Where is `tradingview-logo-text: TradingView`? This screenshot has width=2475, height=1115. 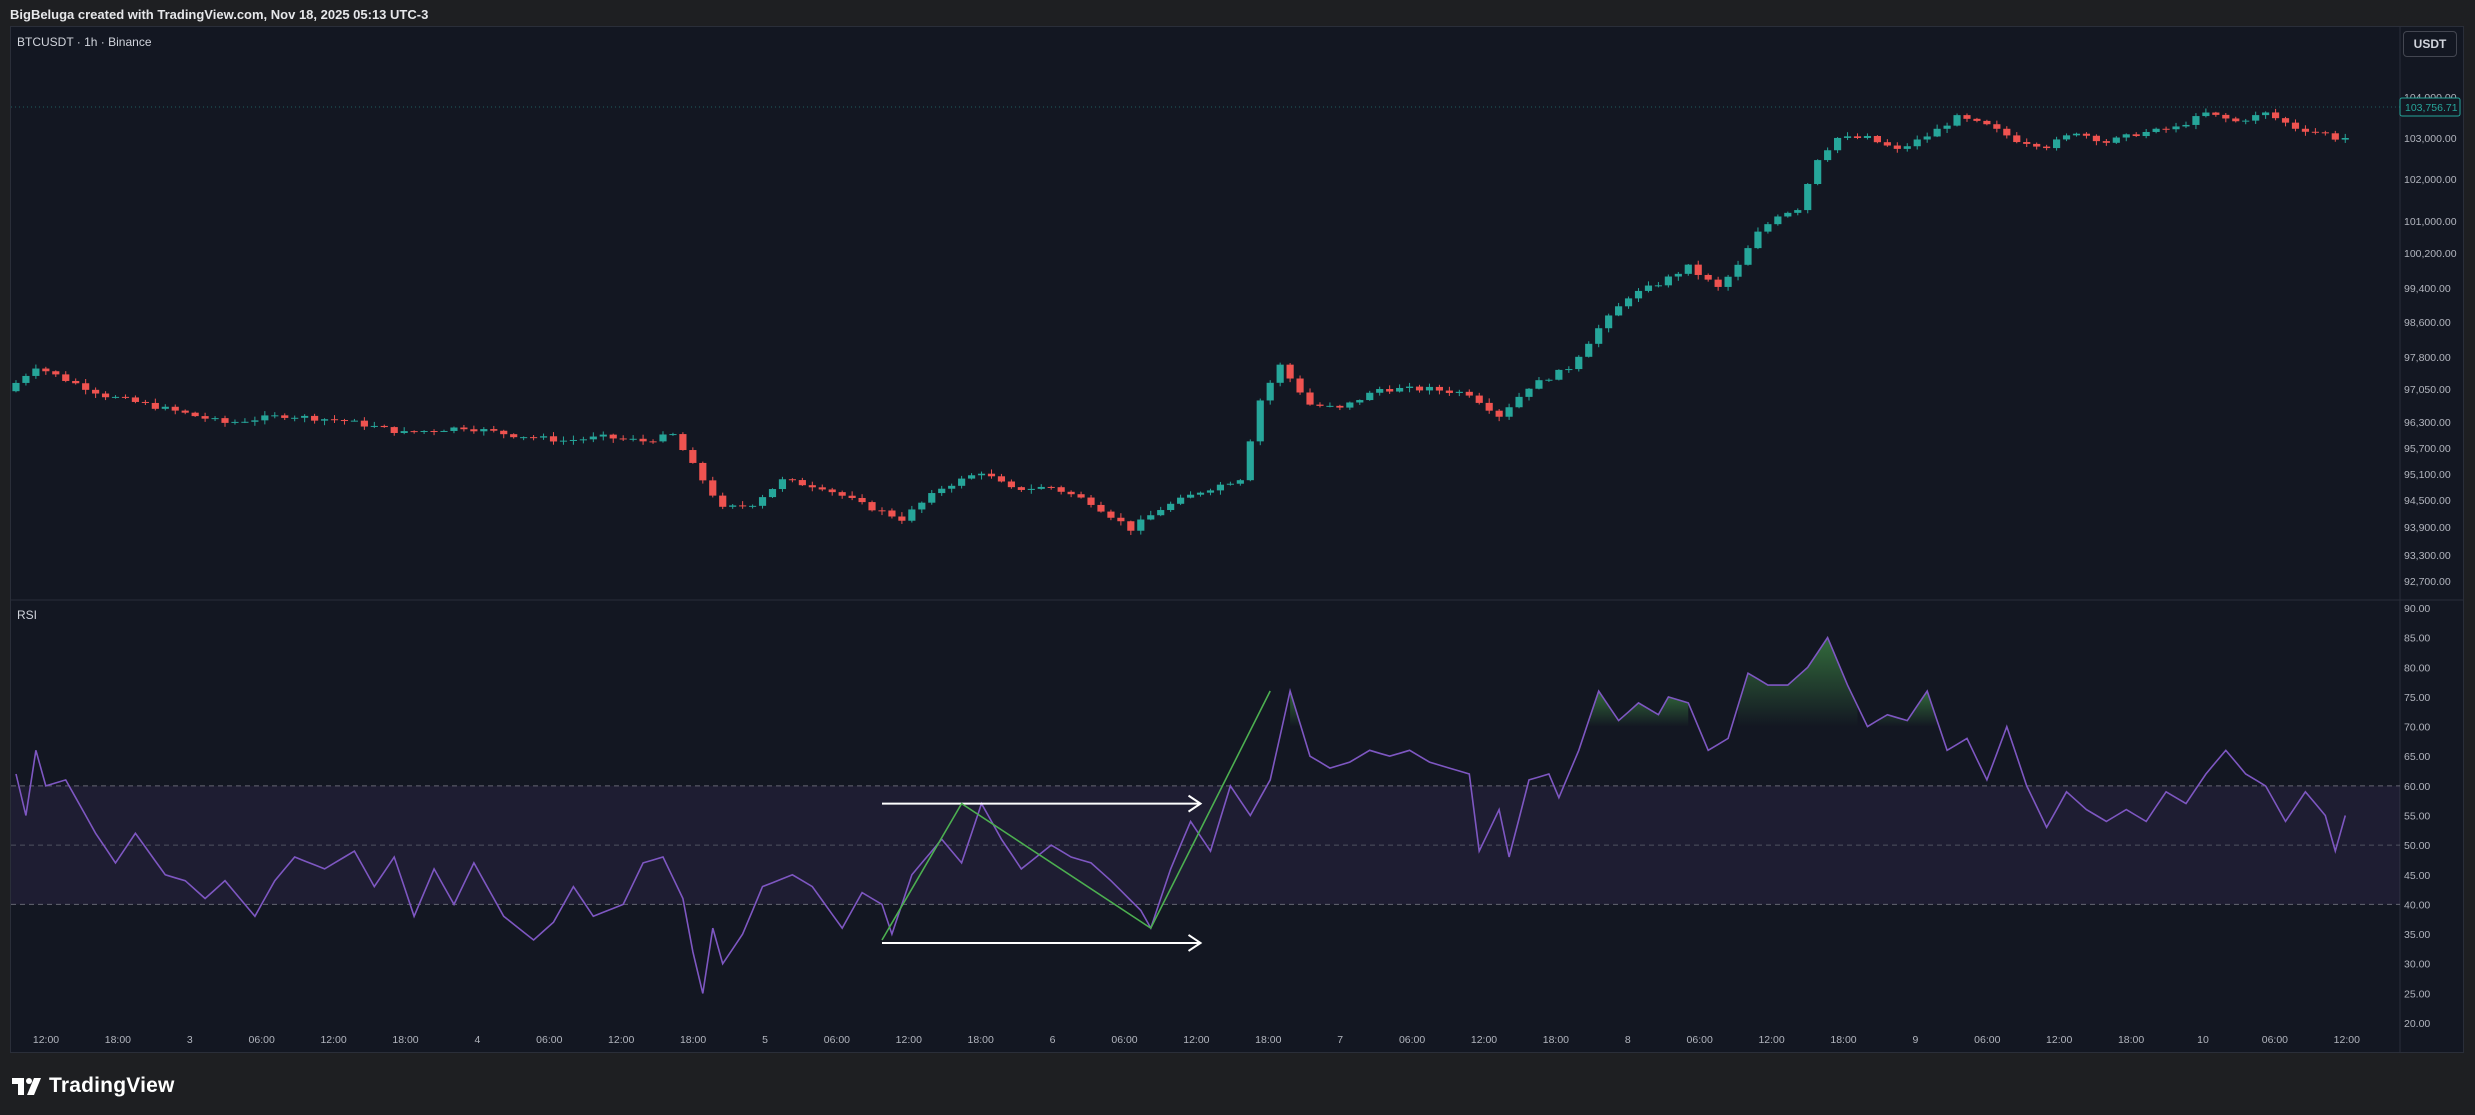
tradingview-logo-text: TradingView is located at coordinates (112, 1085).